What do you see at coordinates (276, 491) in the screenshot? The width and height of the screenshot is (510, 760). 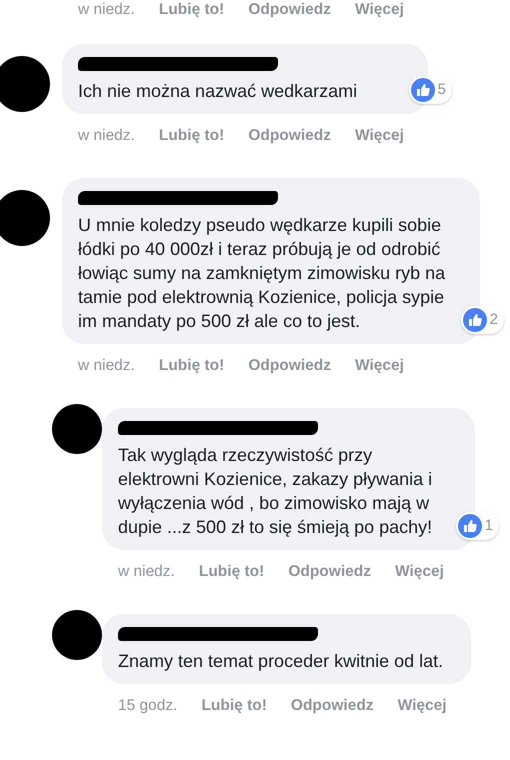 I see `comment-text: Tak wygląda rzeczywistość przy elektrowni Kozienice, zakazy pływania i wyłączenia wód , bo zimowisko mają w dupie ...z 500 zł to się śmieją po pachy!` at bounding box center [276, 491].